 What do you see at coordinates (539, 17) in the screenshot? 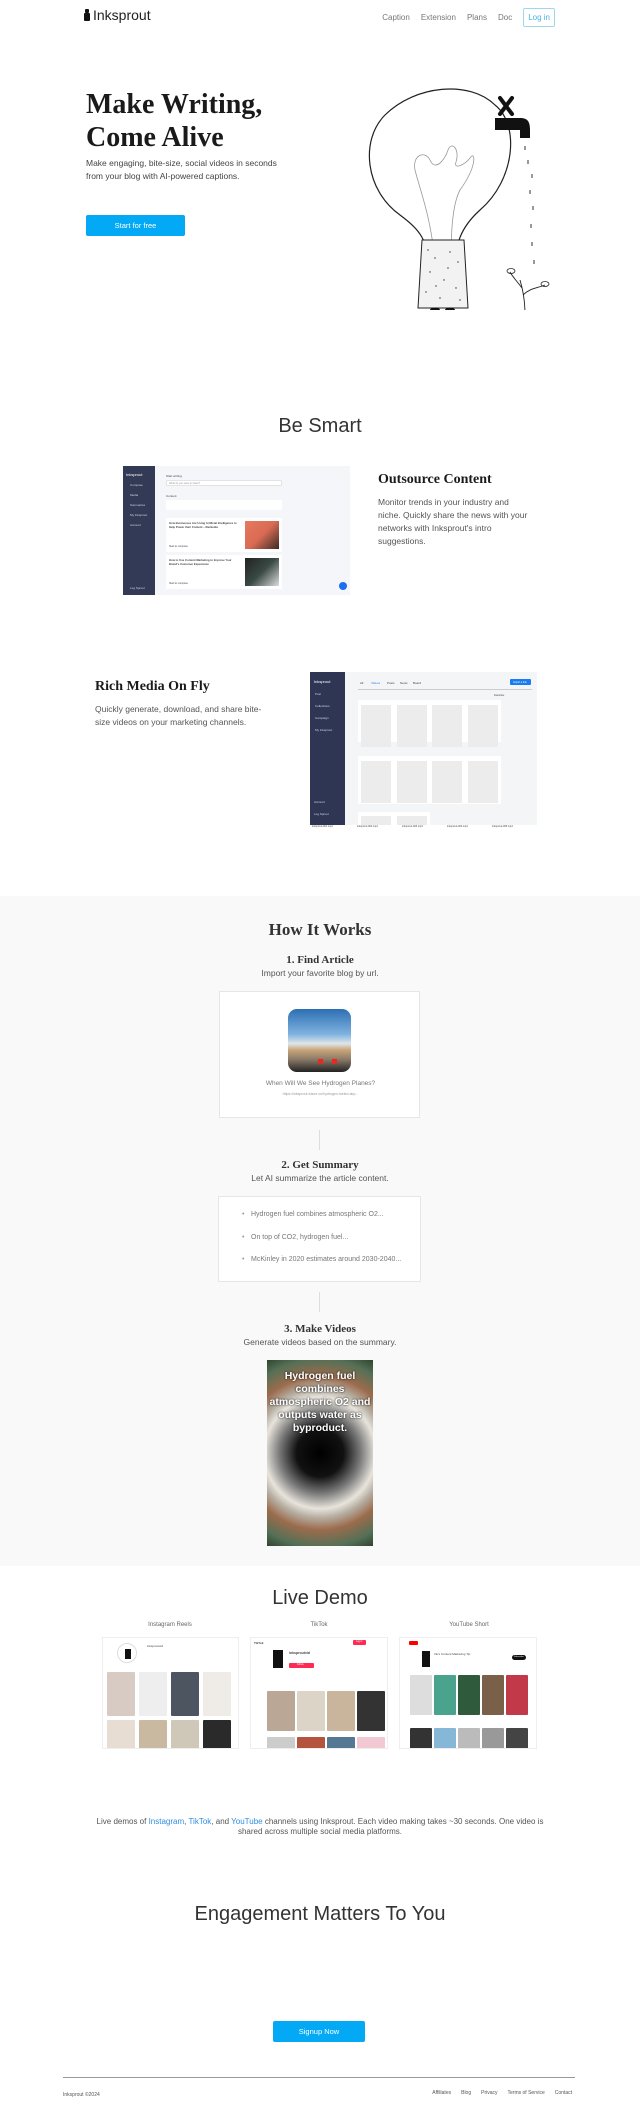
I see `login-button: Log in` at bounding box center [539, 17].